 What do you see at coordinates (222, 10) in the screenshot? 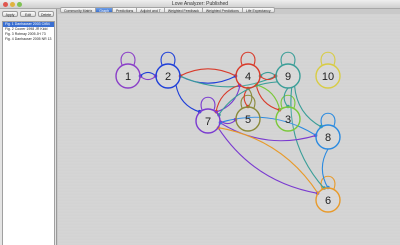
I see `tab-weighted-predictions: Weighted Predictions` at bounding box center [222, 10].